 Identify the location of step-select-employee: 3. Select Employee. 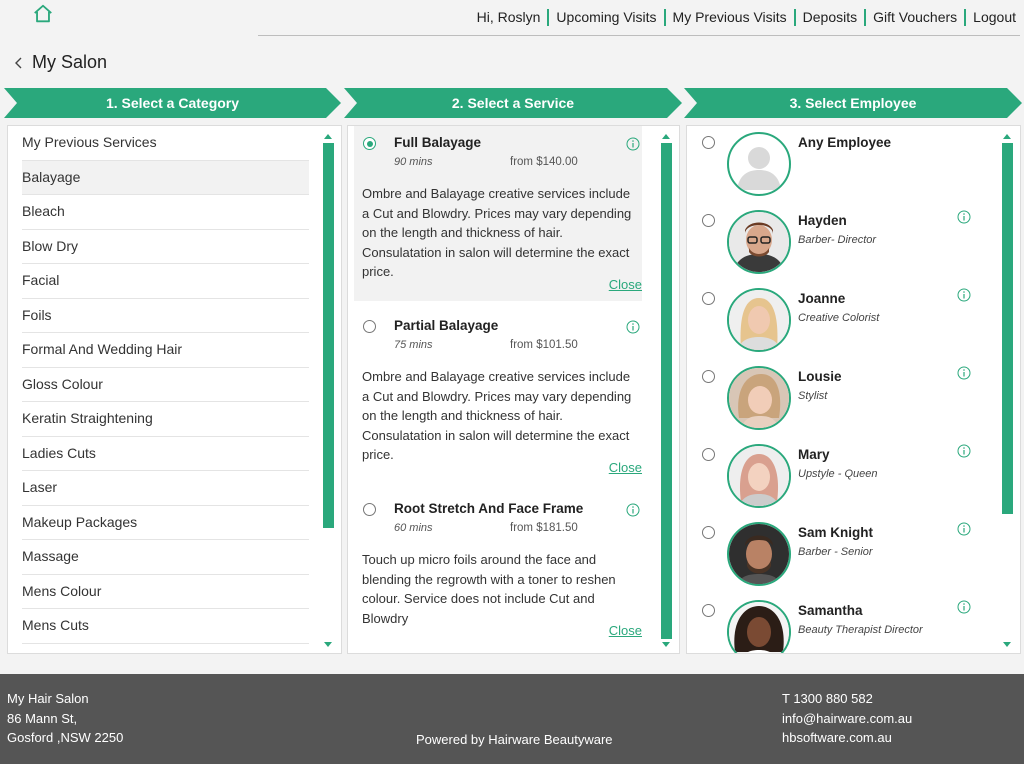
(853, 103).